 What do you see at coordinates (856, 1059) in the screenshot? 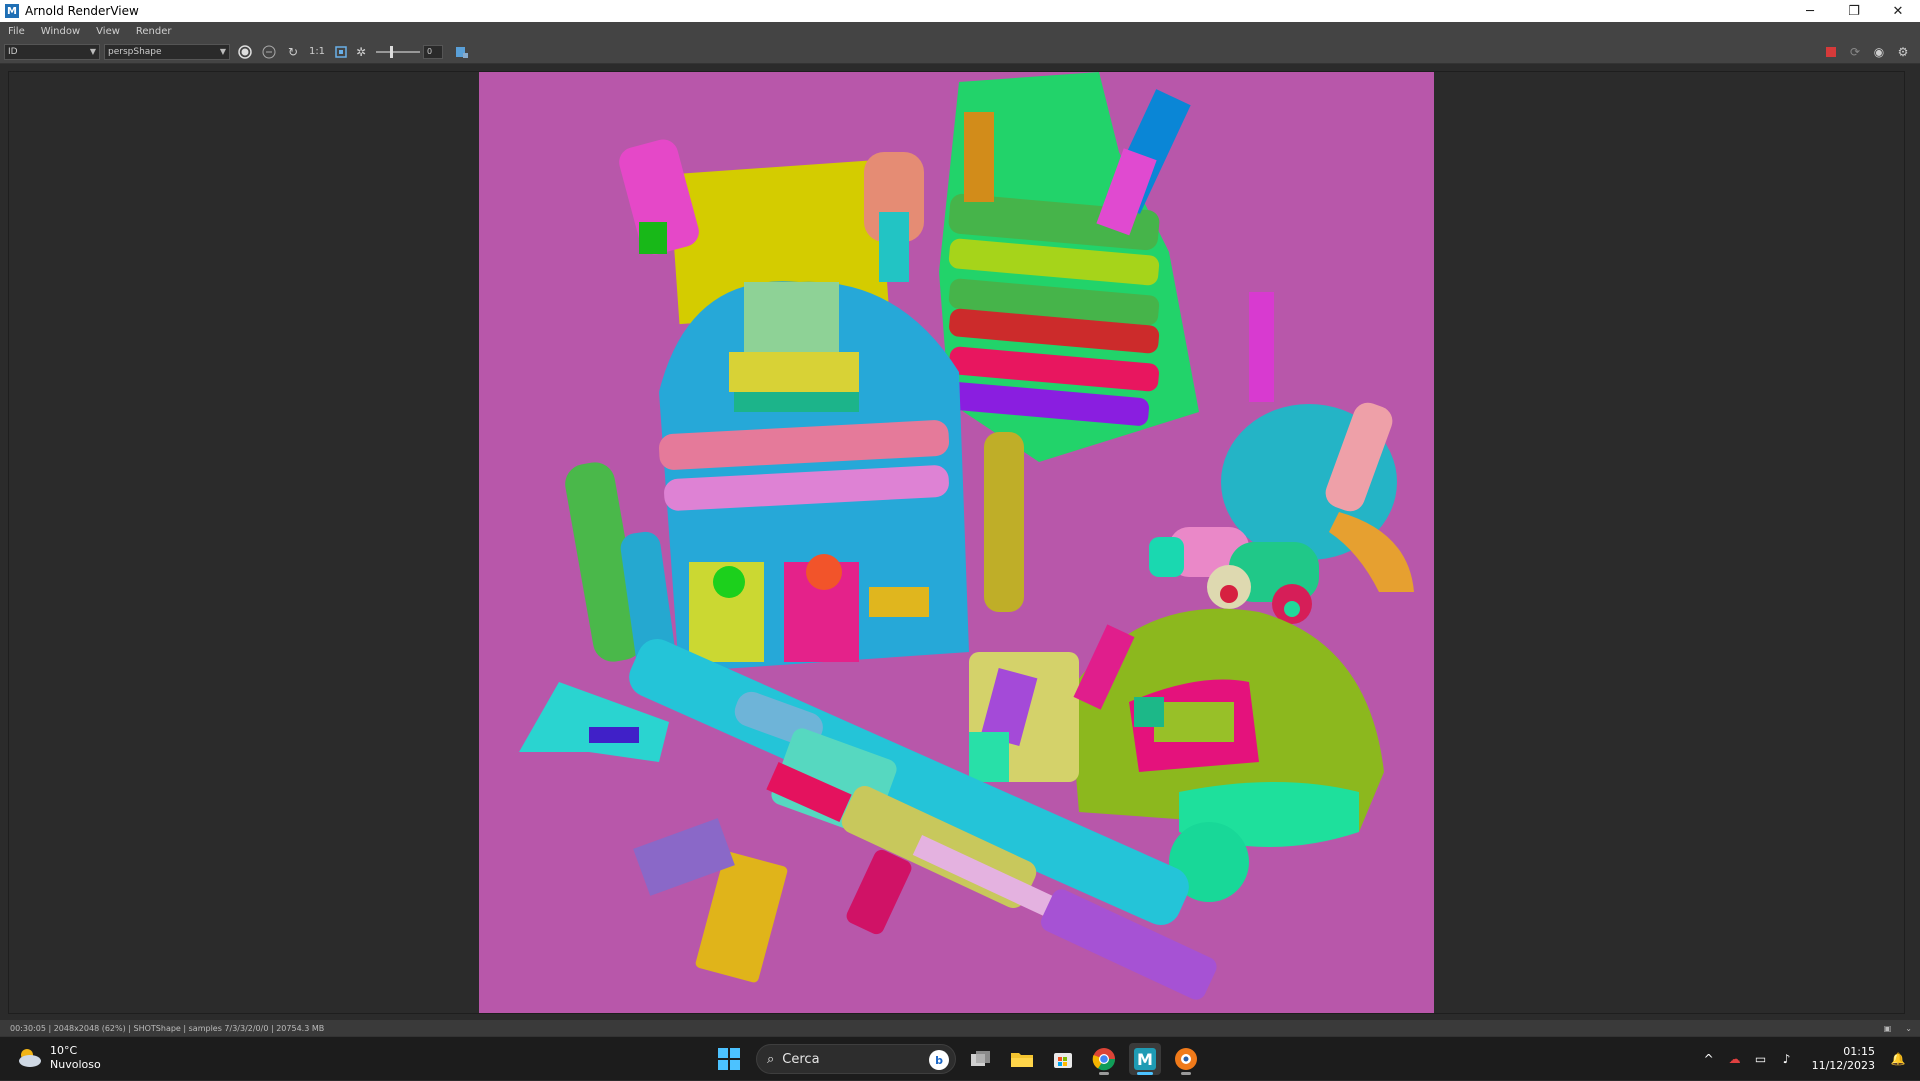
I see `taskbar-search: ⌕ Cerca b` at bounding box center [856, 1059].